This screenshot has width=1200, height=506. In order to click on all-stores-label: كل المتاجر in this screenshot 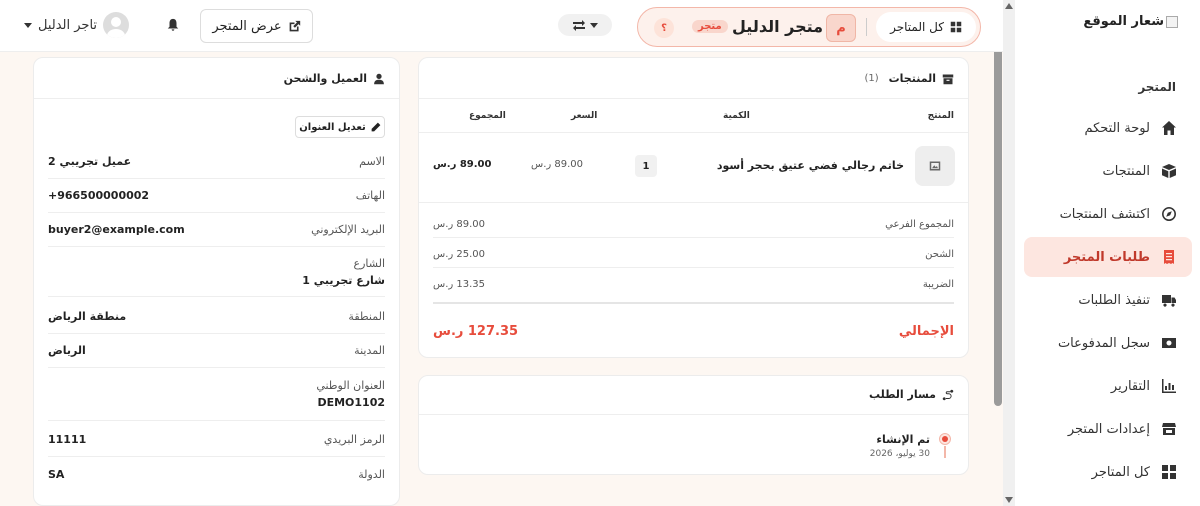, I will do `click(917, 27)`.